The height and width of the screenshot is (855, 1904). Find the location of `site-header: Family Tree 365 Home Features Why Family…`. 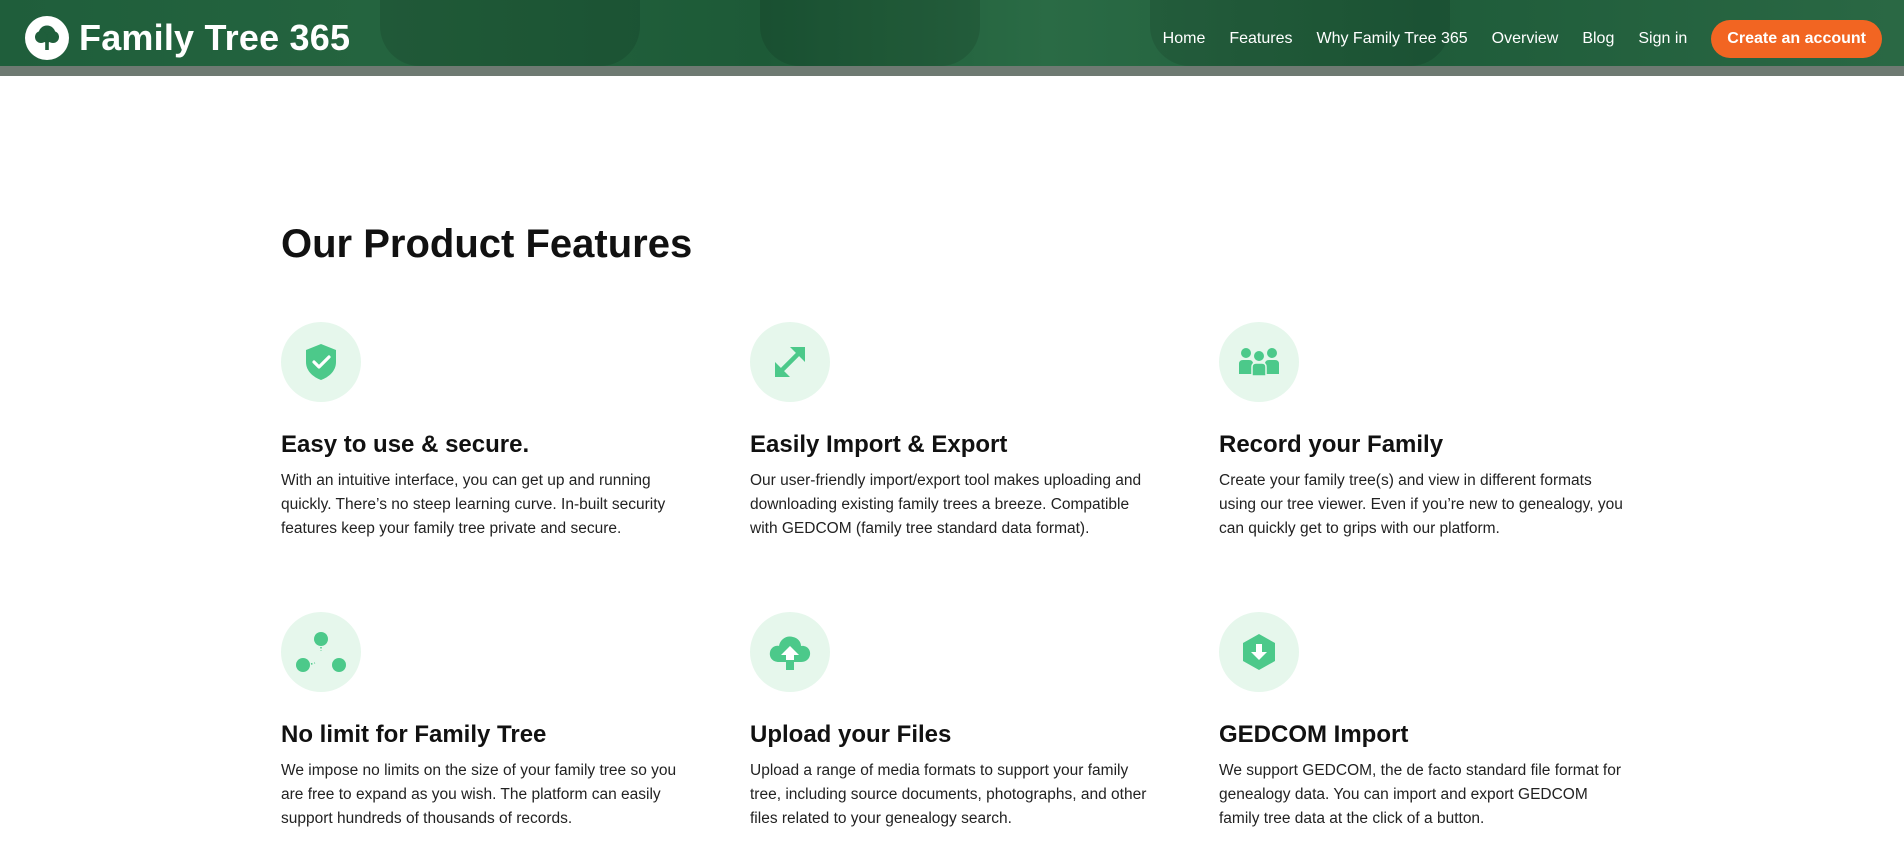

site-header: Family Tree 365 Home Features Why Family… is located at coordinates (952, 33).